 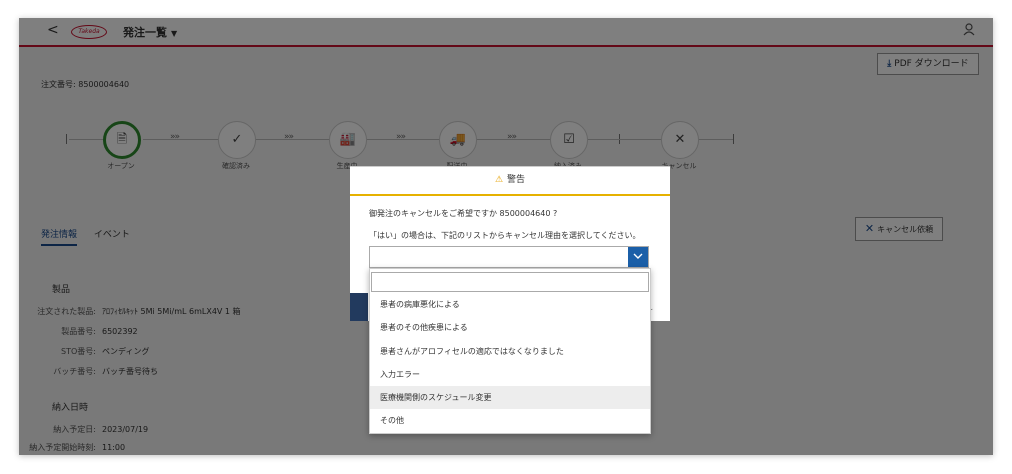 What do you see at coordinates (499, 180) in the screenshot?
I see `warning-icon: ⚠` at bounding box center [499, 180].